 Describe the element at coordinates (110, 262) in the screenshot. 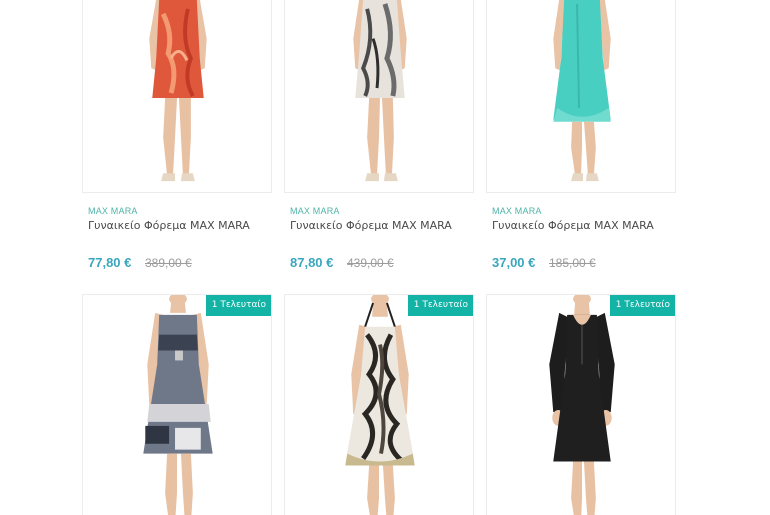

I see `product-price: 77,80 €` at that location.